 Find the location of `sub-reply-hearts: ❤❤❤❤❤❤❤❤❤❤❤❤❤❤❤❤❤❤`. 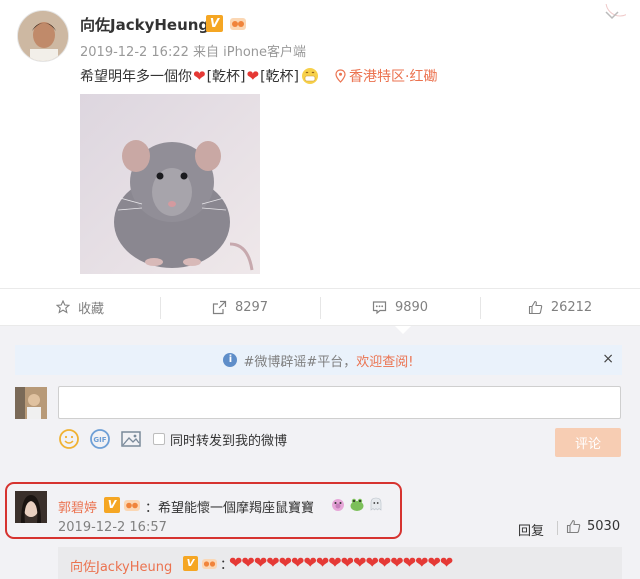

sub-reply-hearts: ❤❤❤❤❤❤❤❤❤❤❤❤❤❤❤❤❤❤ is located at coordinates (341, 562).